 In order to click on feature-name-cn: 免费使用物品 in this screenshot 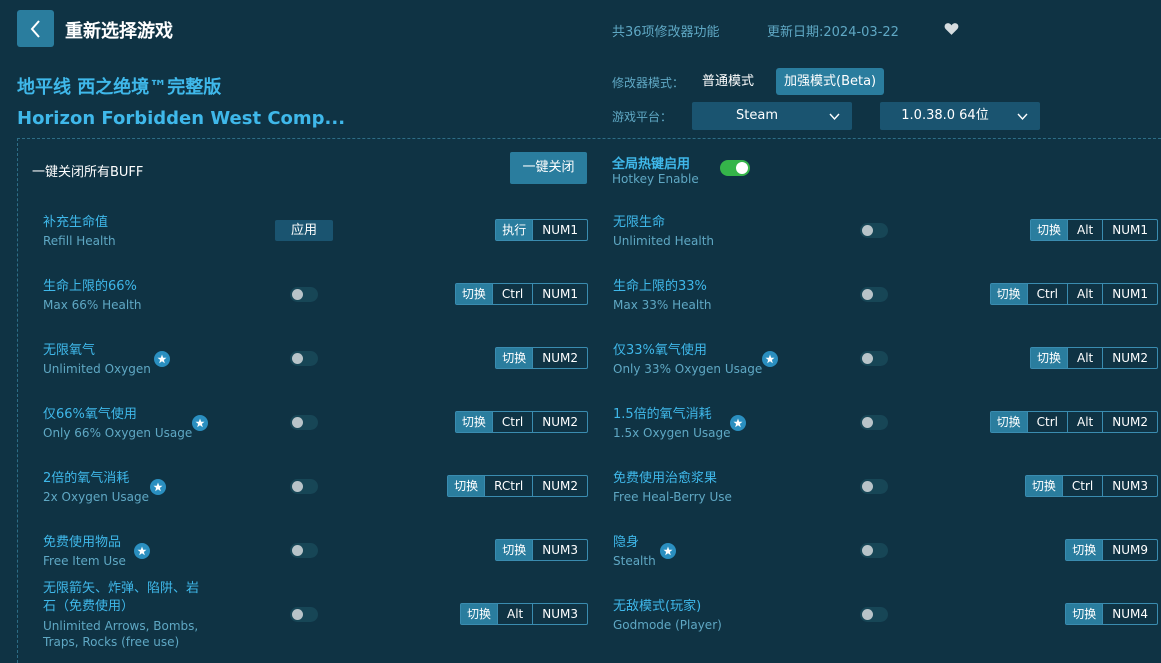, I will do `click(82, 542)`.